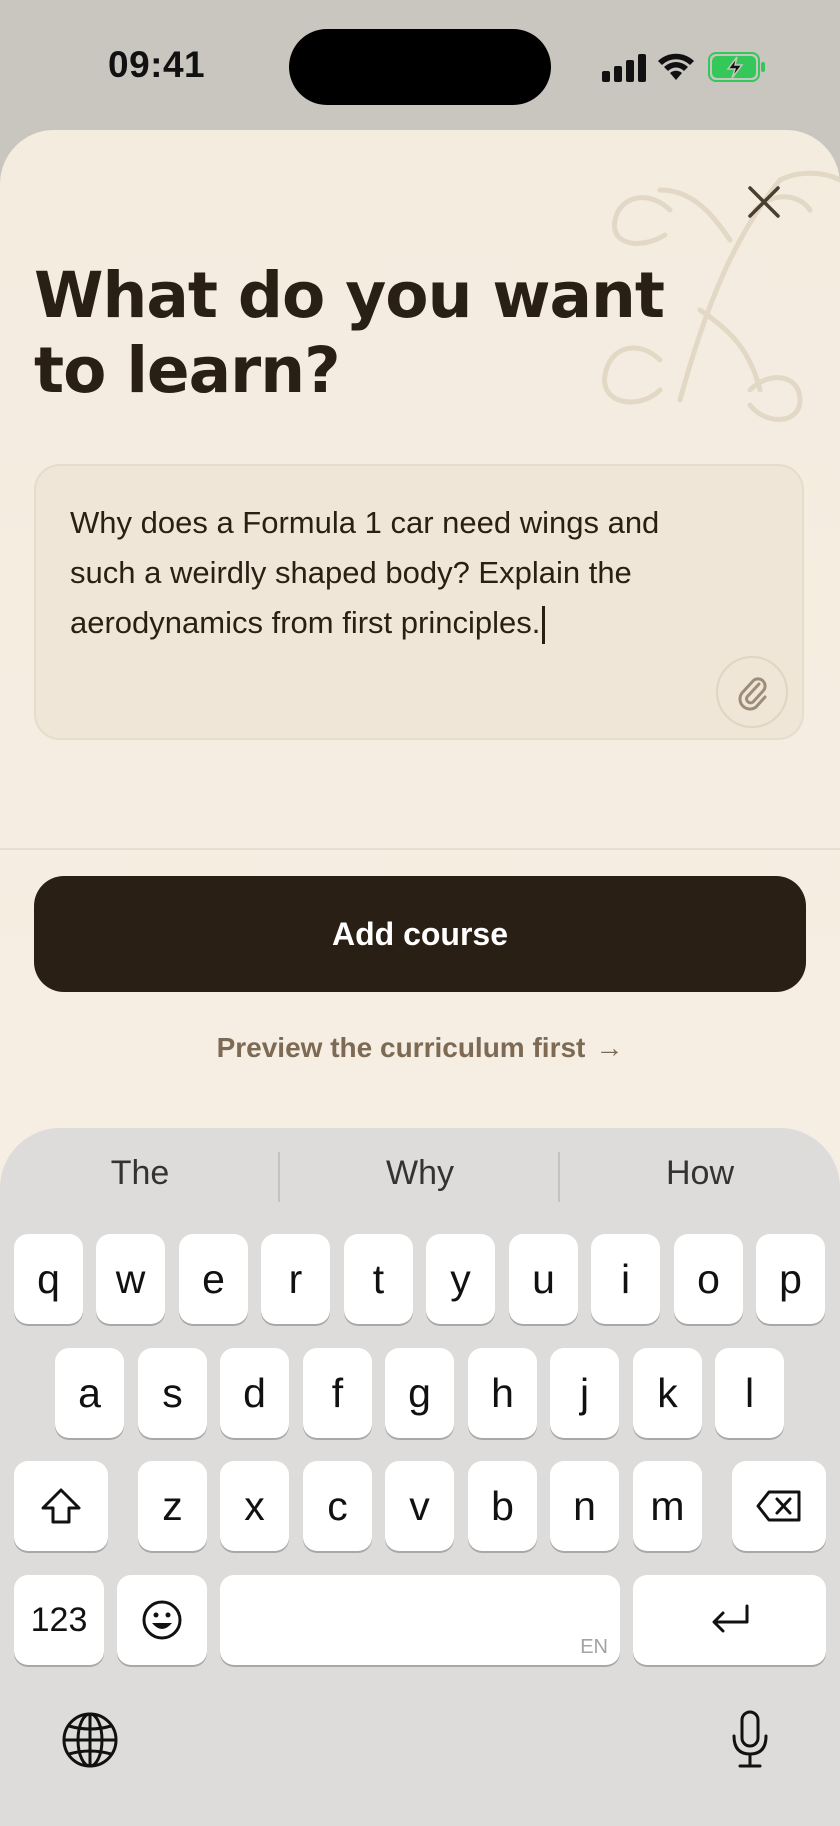  Describe the element at coordinates (420, 934) in the screenshot. I see `add-course-button: Add course` at that location.